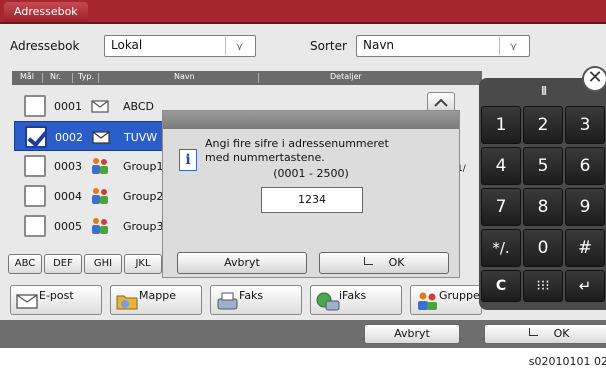 The width and height of the screenshot is (606, 370). Describe the element at coordinates (396, 262) in the screenshot. I see `dialog-ok-label: OK` at that location.